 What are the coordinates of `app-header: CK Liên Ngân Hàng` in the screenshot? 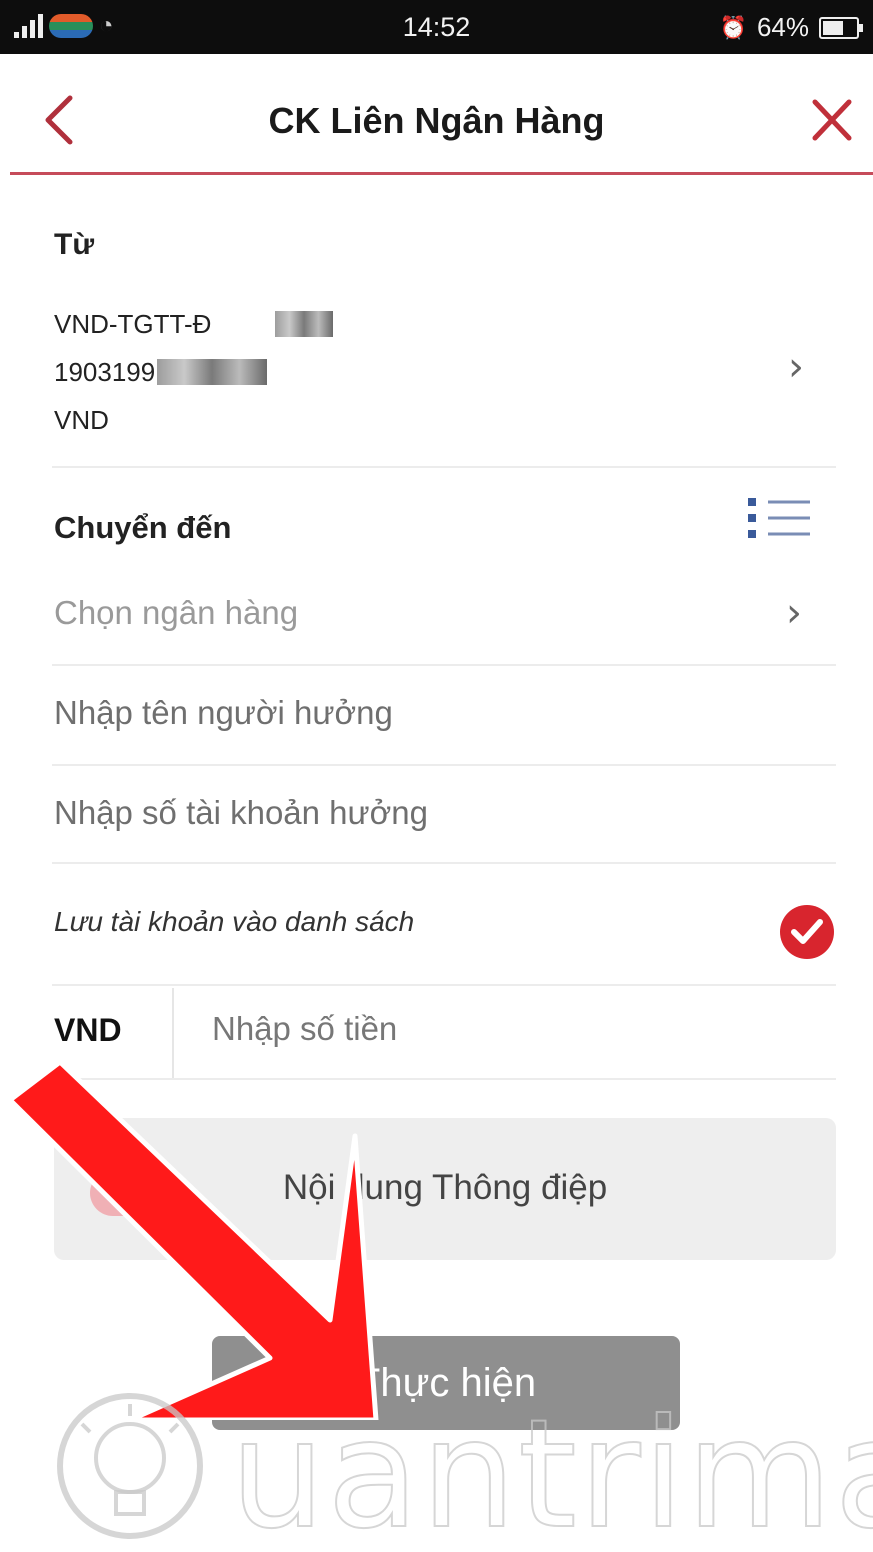 It's located at (436, 115).